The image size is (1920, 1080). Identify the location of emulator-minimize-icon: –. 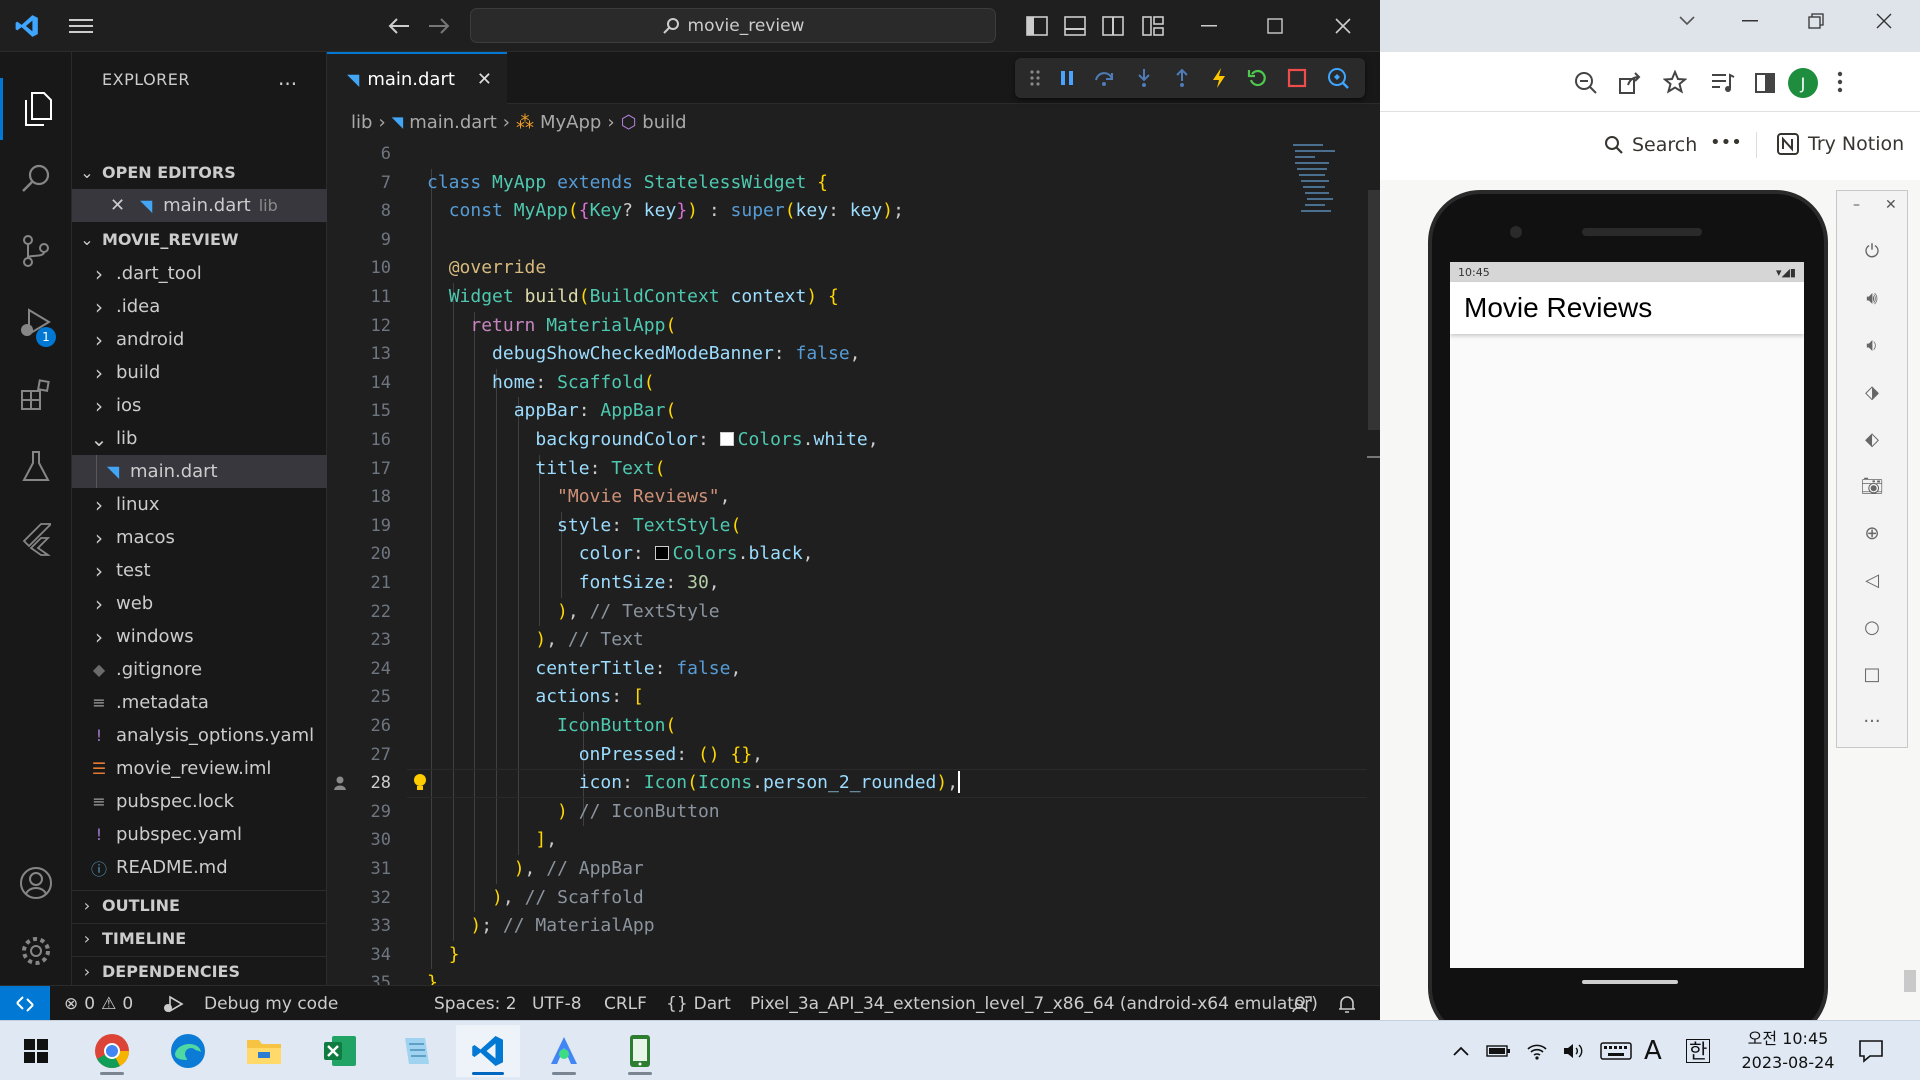
(1856, 205).